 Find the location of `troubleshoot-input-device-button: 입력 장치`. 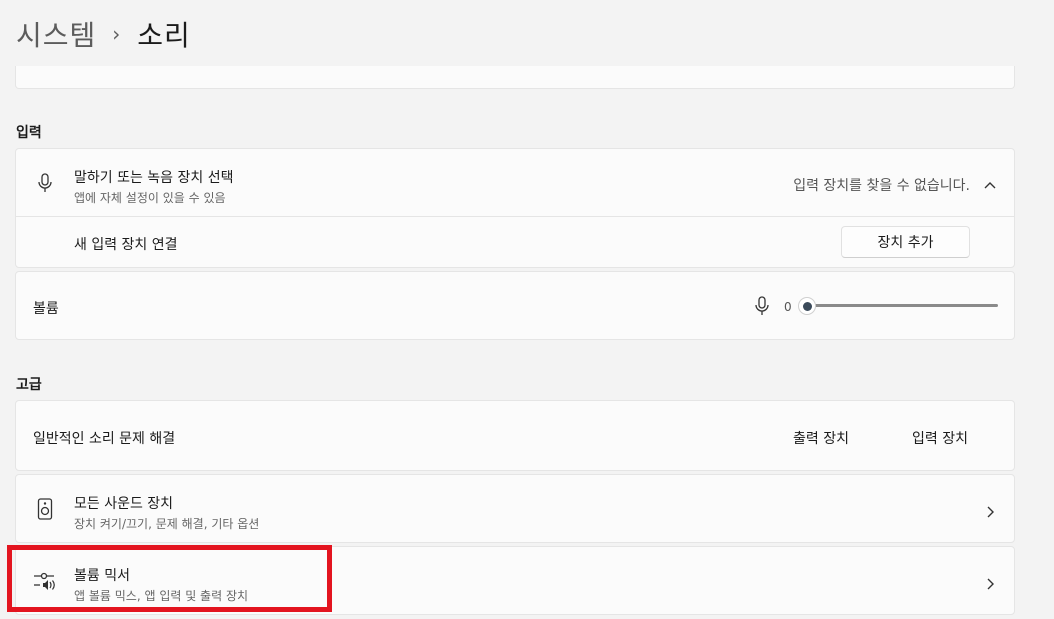

troubleshoot-input-device-button: 입력 장치 is located at coordinates (940, 438).